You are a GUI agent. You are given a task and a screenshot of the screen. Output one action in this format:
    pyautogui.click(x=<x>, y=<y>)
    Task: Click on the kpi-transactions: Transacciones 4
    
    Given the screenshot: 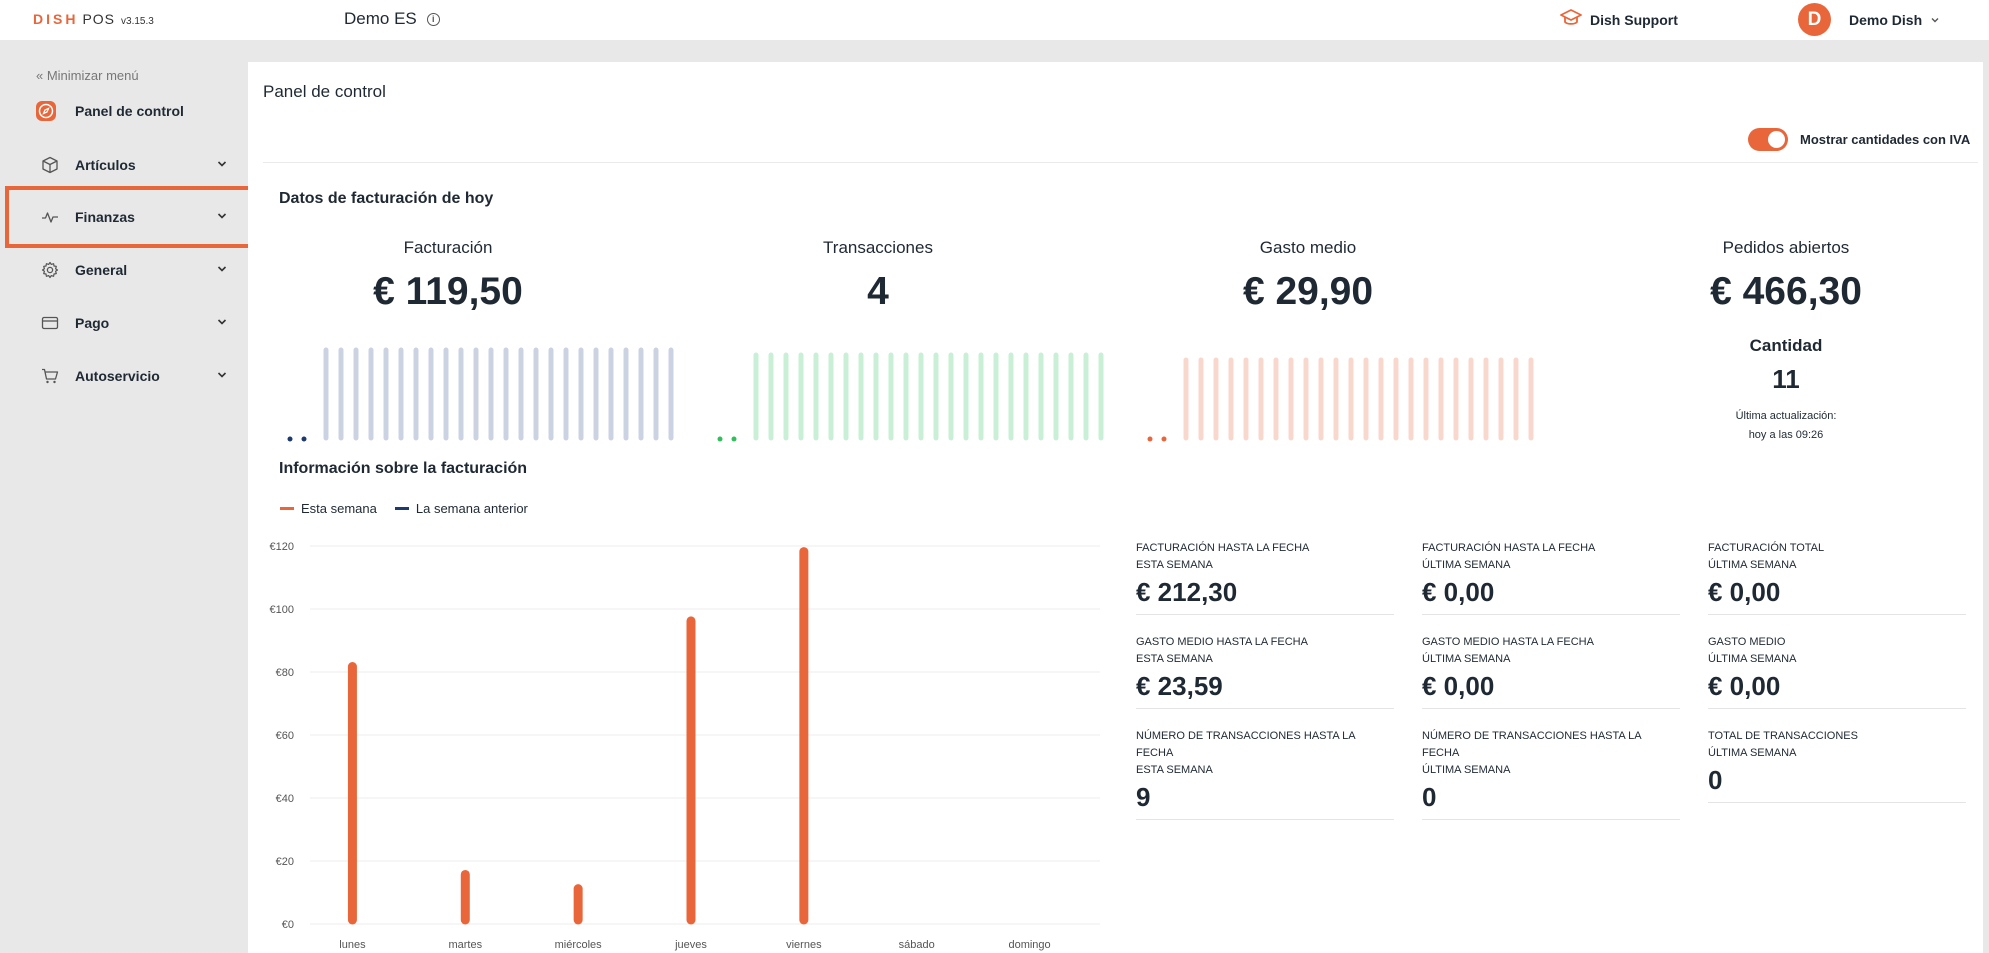 What is the action you would take?
    pyautogui.click(x=878, y=276)
    